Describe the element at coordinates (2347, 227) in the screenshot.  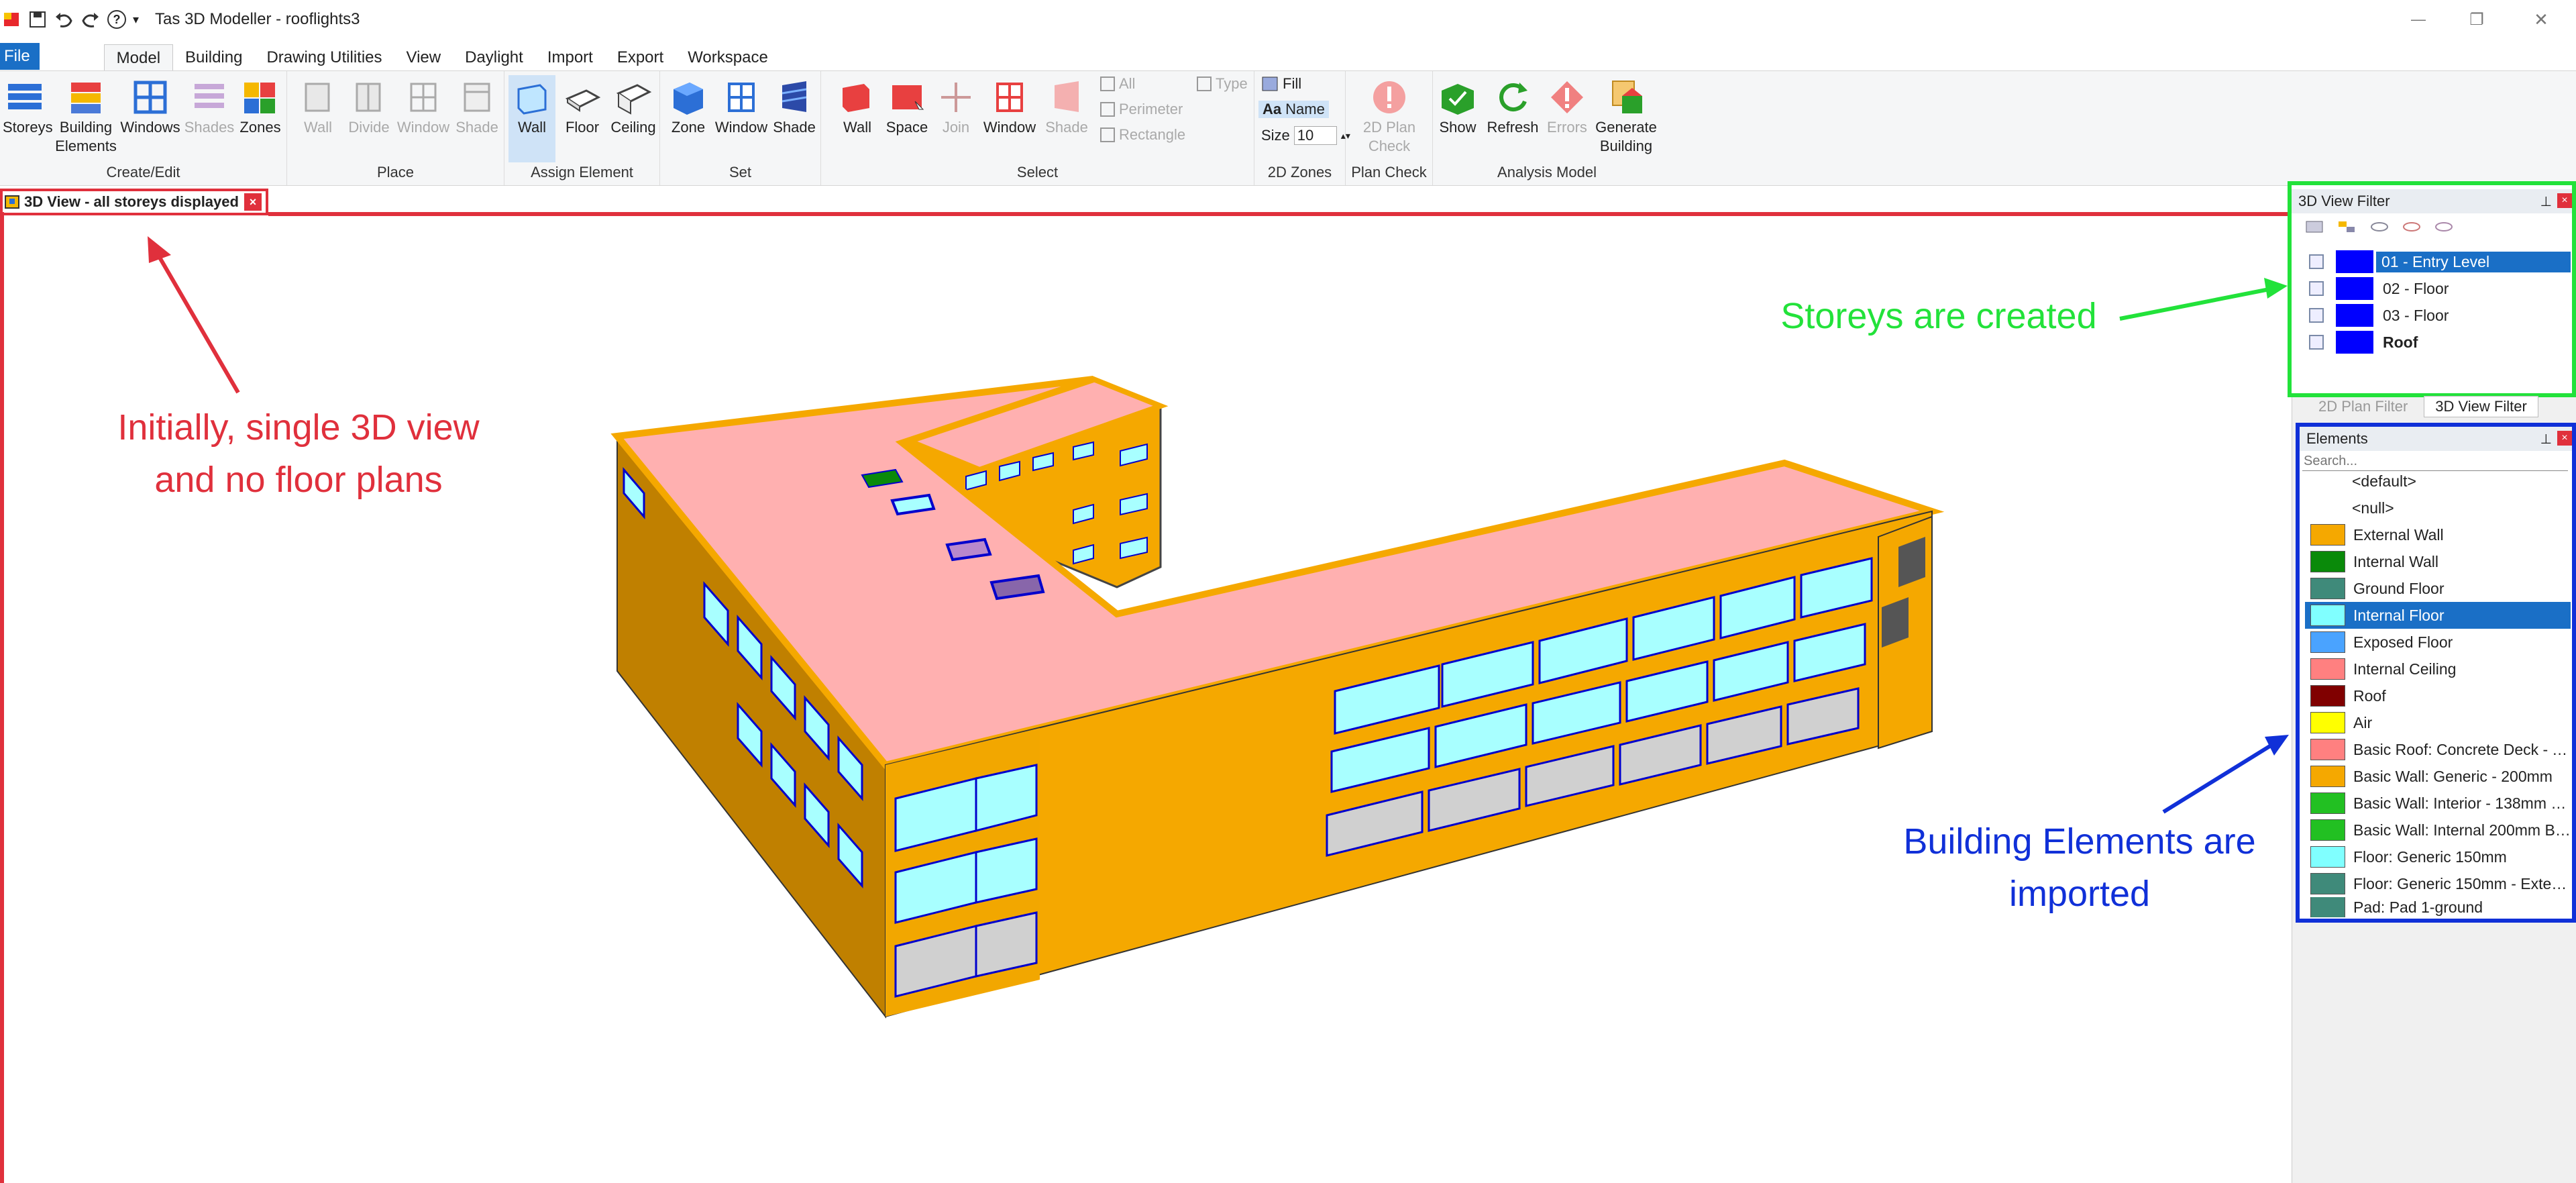
I see `tree-icon` at that location.